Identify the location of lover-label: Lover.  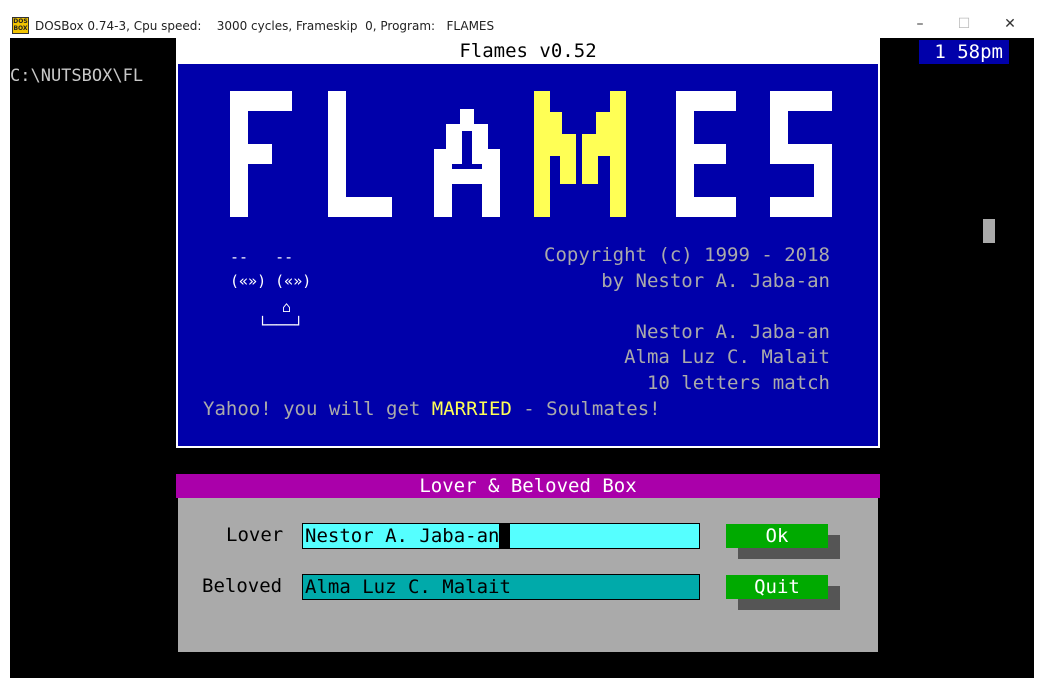
(255, 535).